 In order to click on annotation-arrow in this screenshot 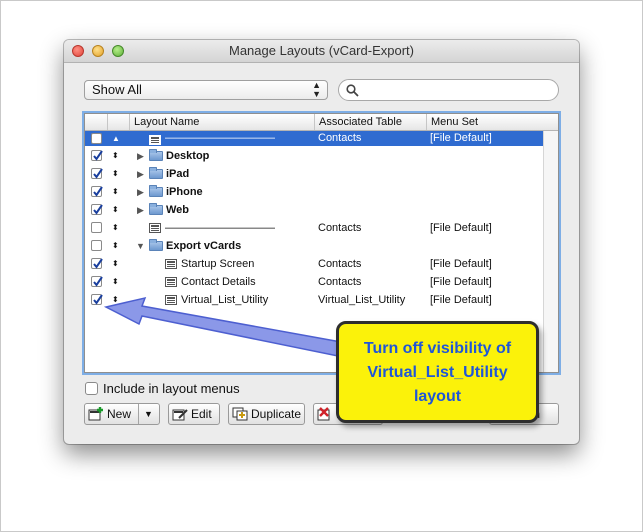, I will do `click(222, 326)`.